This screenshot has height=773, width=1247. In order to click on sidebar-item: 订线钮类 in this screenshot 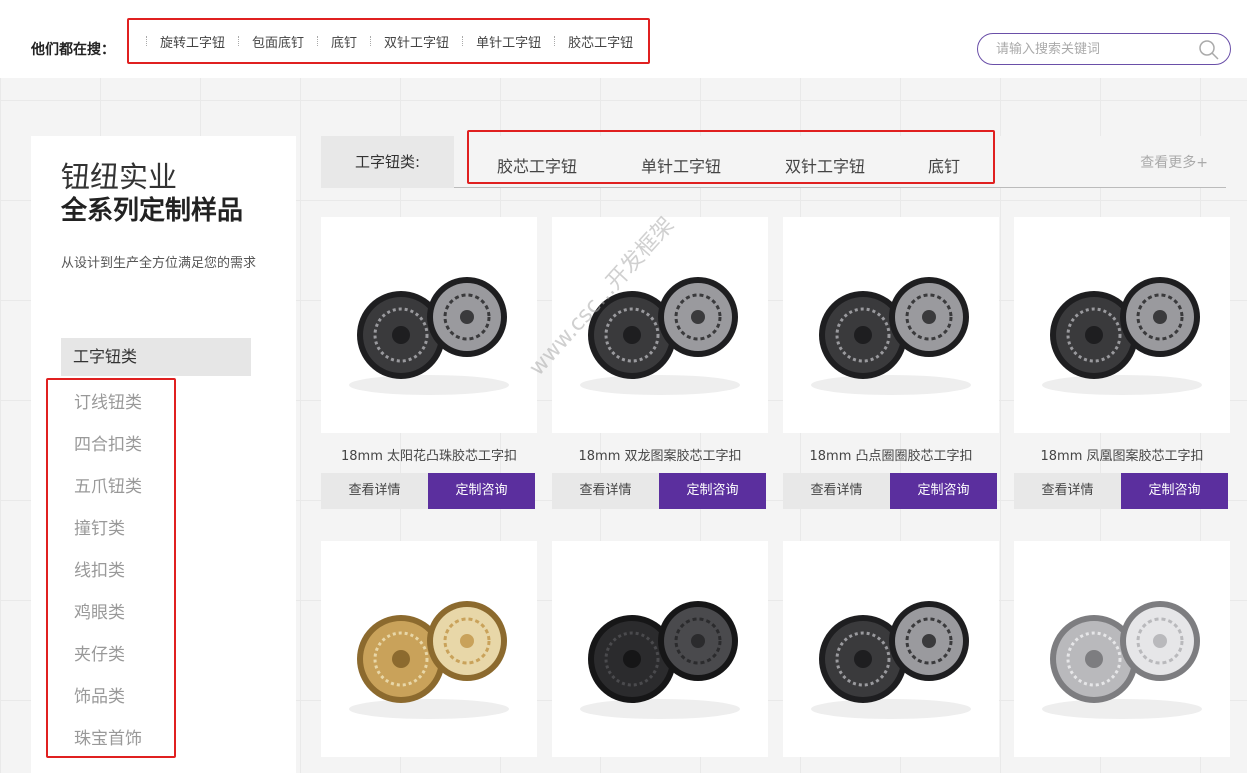, I will do `click(108, 400)`.